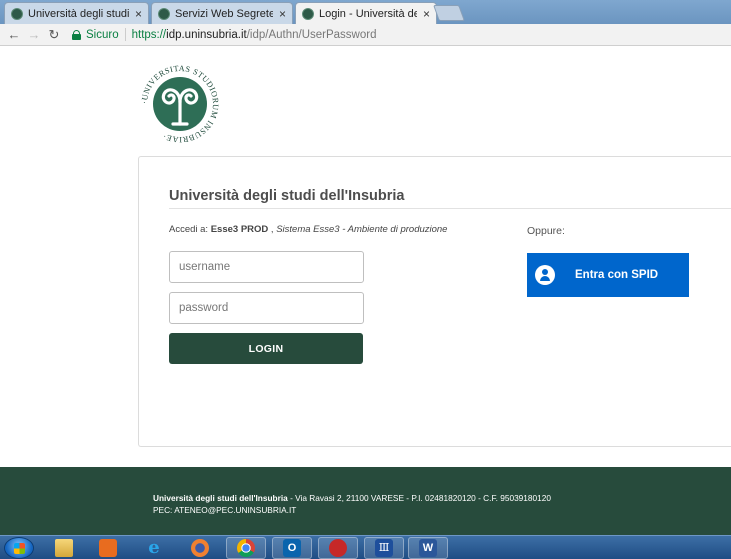  I want to click on word-icon: W, so click(428, 548).